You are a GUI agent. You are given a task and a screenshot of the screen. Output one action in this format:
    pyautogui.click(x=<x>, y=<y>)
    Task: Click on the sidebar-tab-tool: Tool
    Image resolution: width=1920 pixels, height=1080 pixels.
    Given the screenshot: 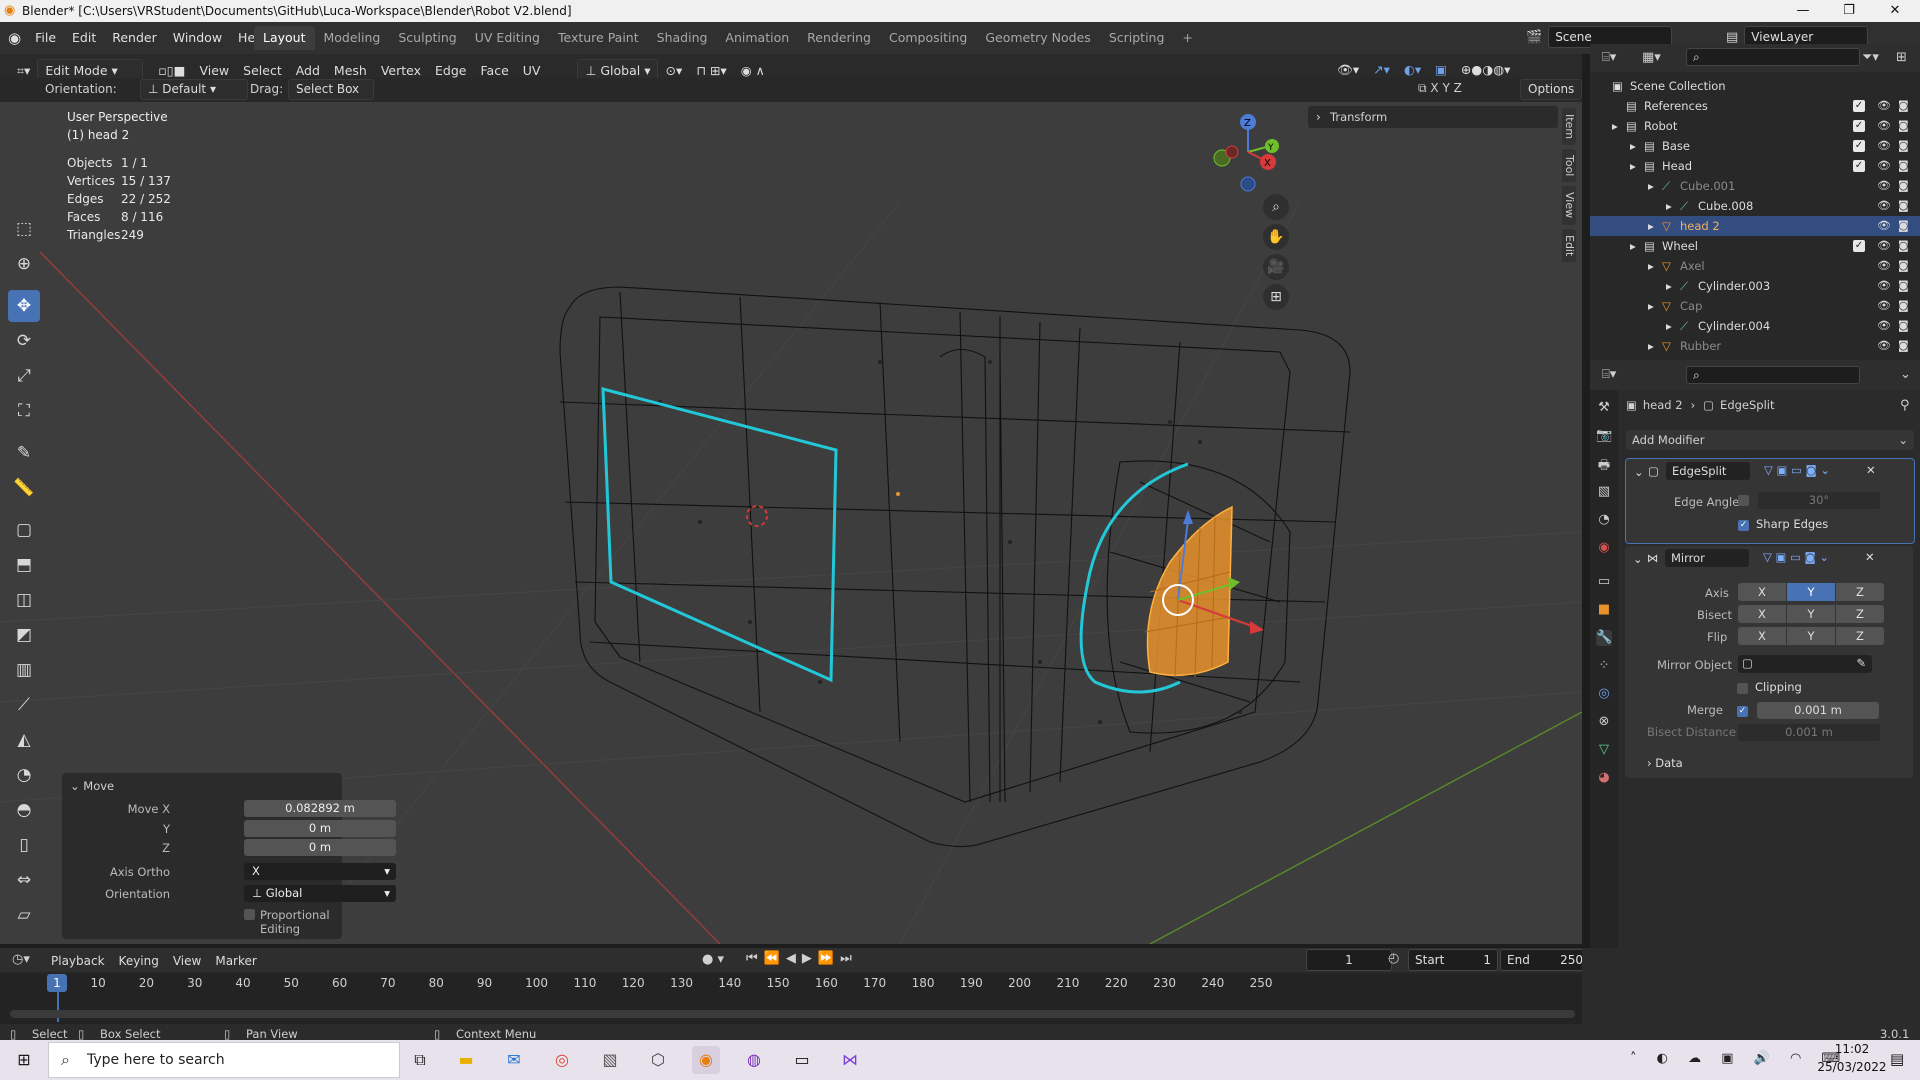 What is the action you would take?
    pyautogui.click(x=1569, y=166)
    